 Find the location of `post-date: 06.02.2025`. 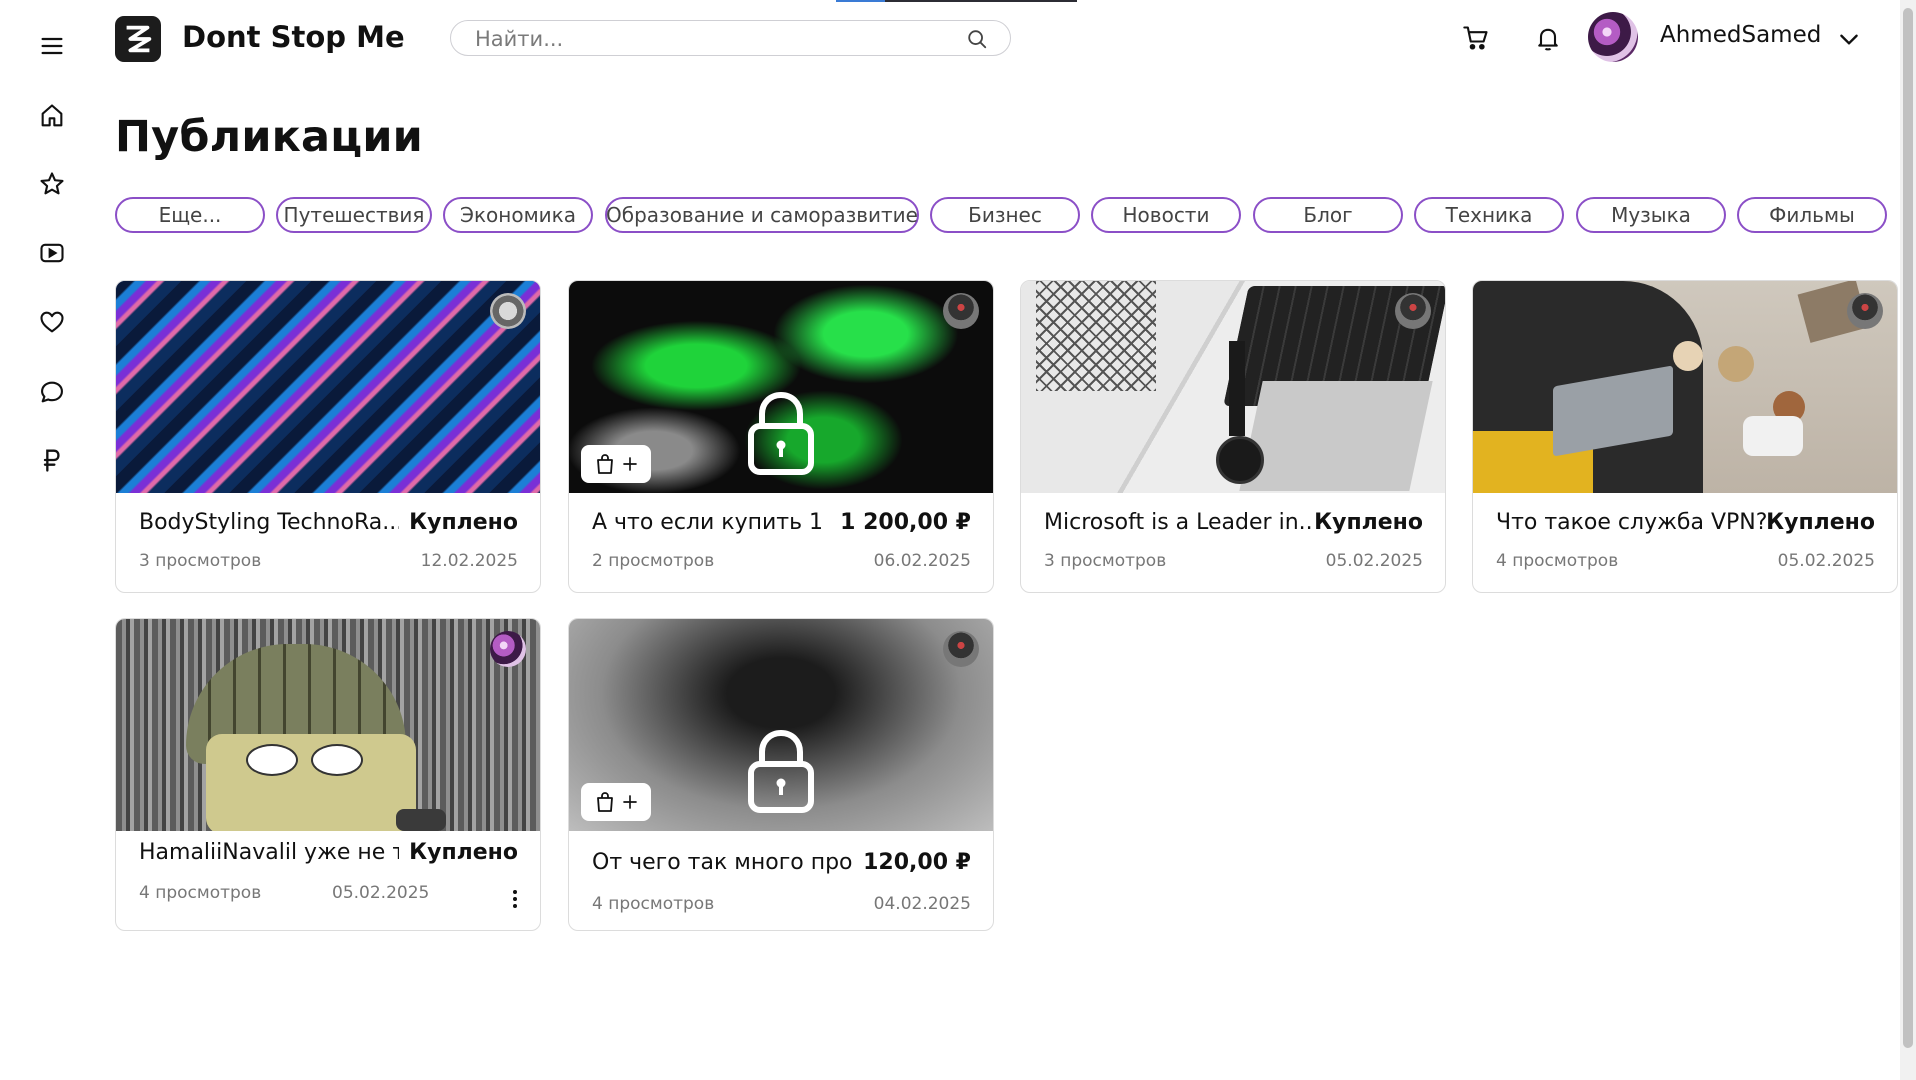

post-date: 06.02.2025 is located at coordinates (922, 561).